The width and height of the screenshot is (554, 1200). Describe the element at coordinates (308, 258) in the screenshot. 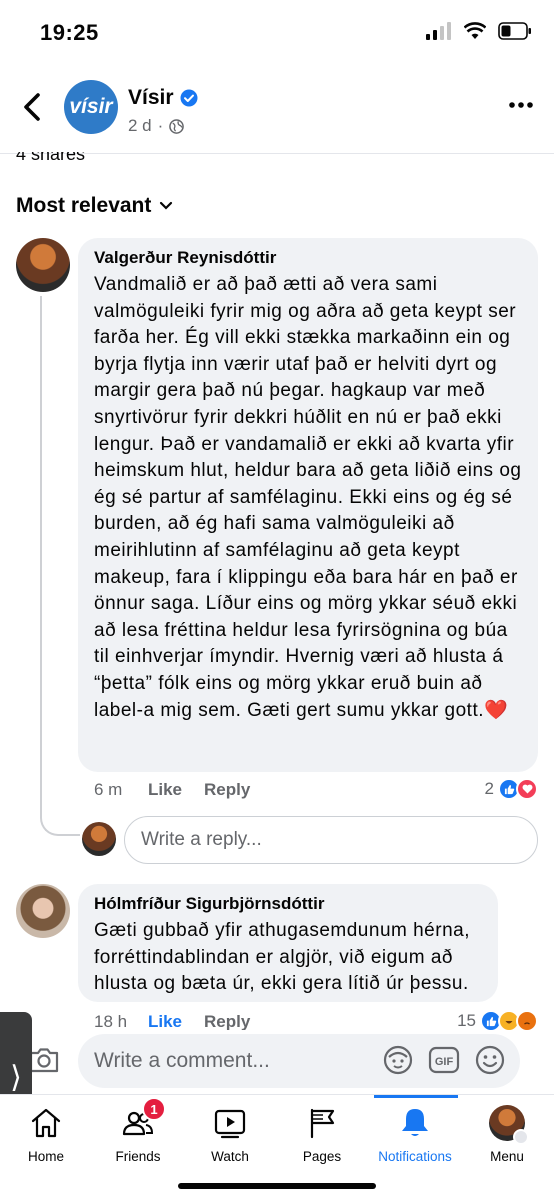

I see `comment-author: Valgerður Reynisdóttir` at that location.